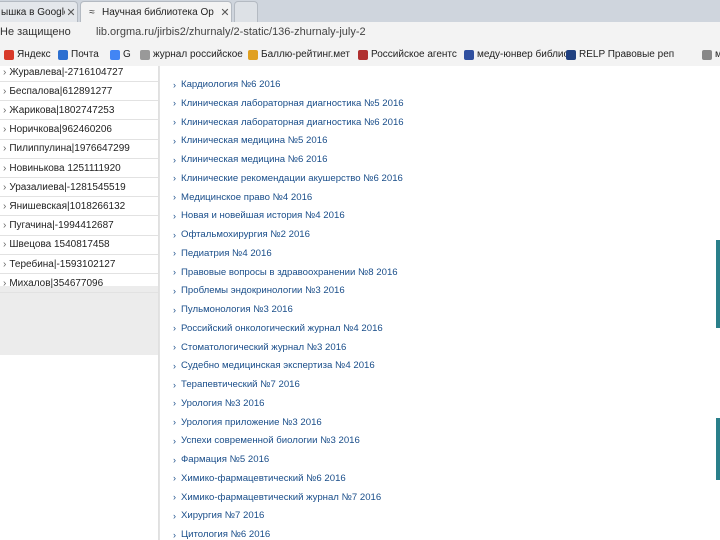 Image resolution: width=720 pixels, height=540 pixels. What do you see at coordinates (259, 478) in the screenshot?
I see `journal-link: › Химико-фармацевтический №6 2016` at bounding box center [259, 478].